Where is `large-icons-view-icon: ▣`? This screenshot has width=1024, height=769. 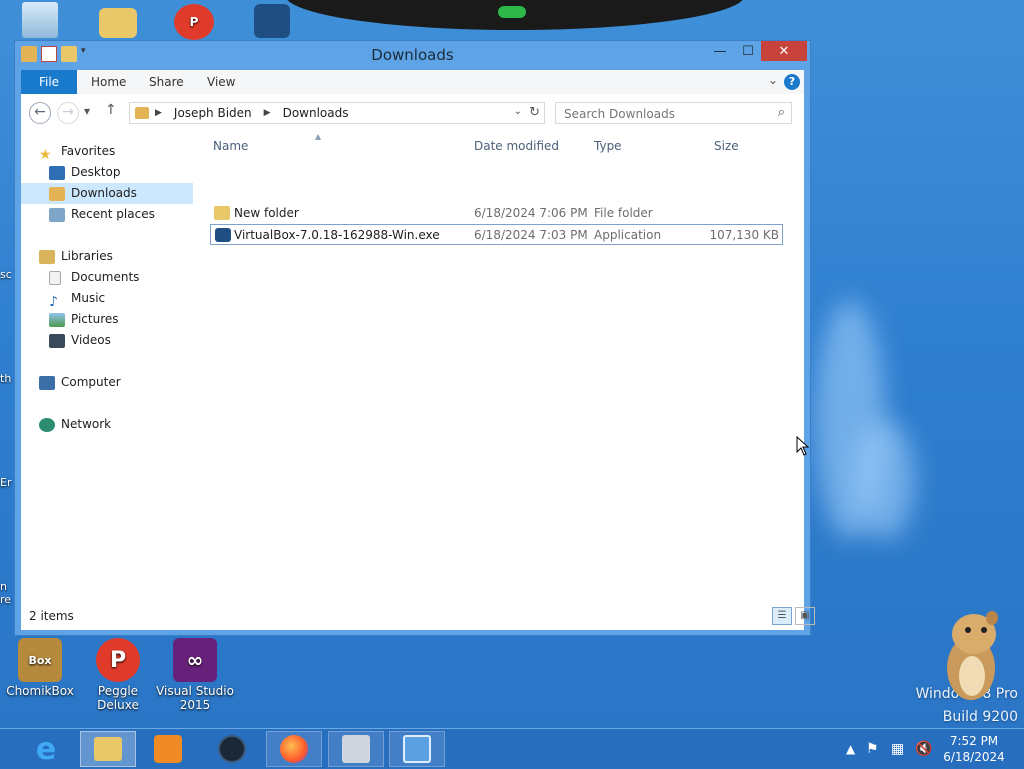
large-icons-view-icon: ▣ is located at coordinates (805, 616).